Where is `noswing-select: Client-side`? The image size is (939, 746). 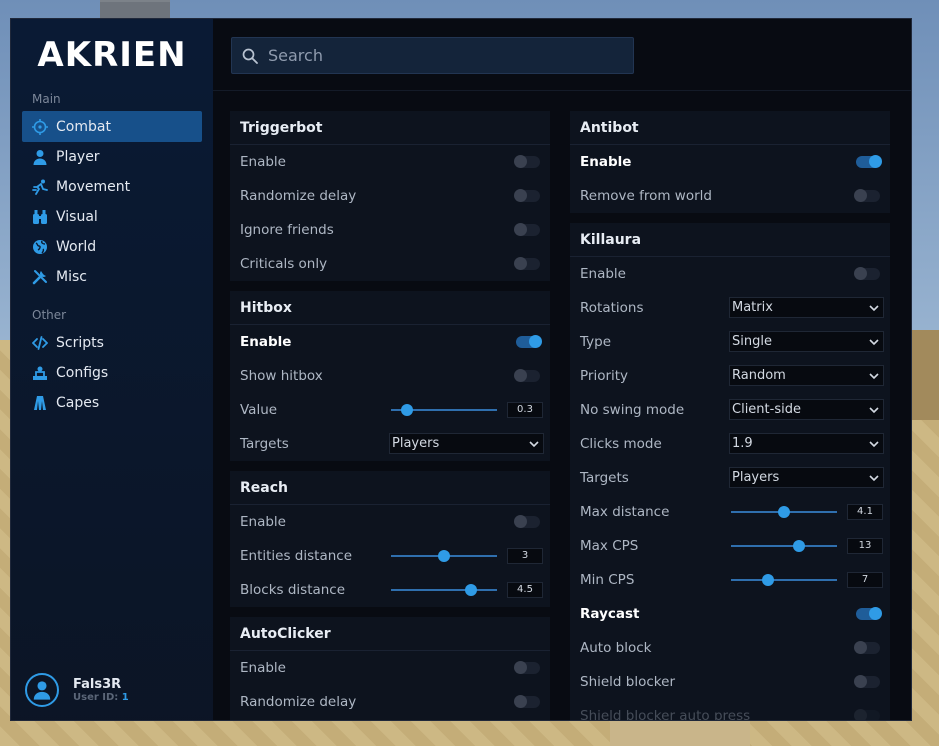 noswing-select: Client-side is located at coordinates (806, 409).